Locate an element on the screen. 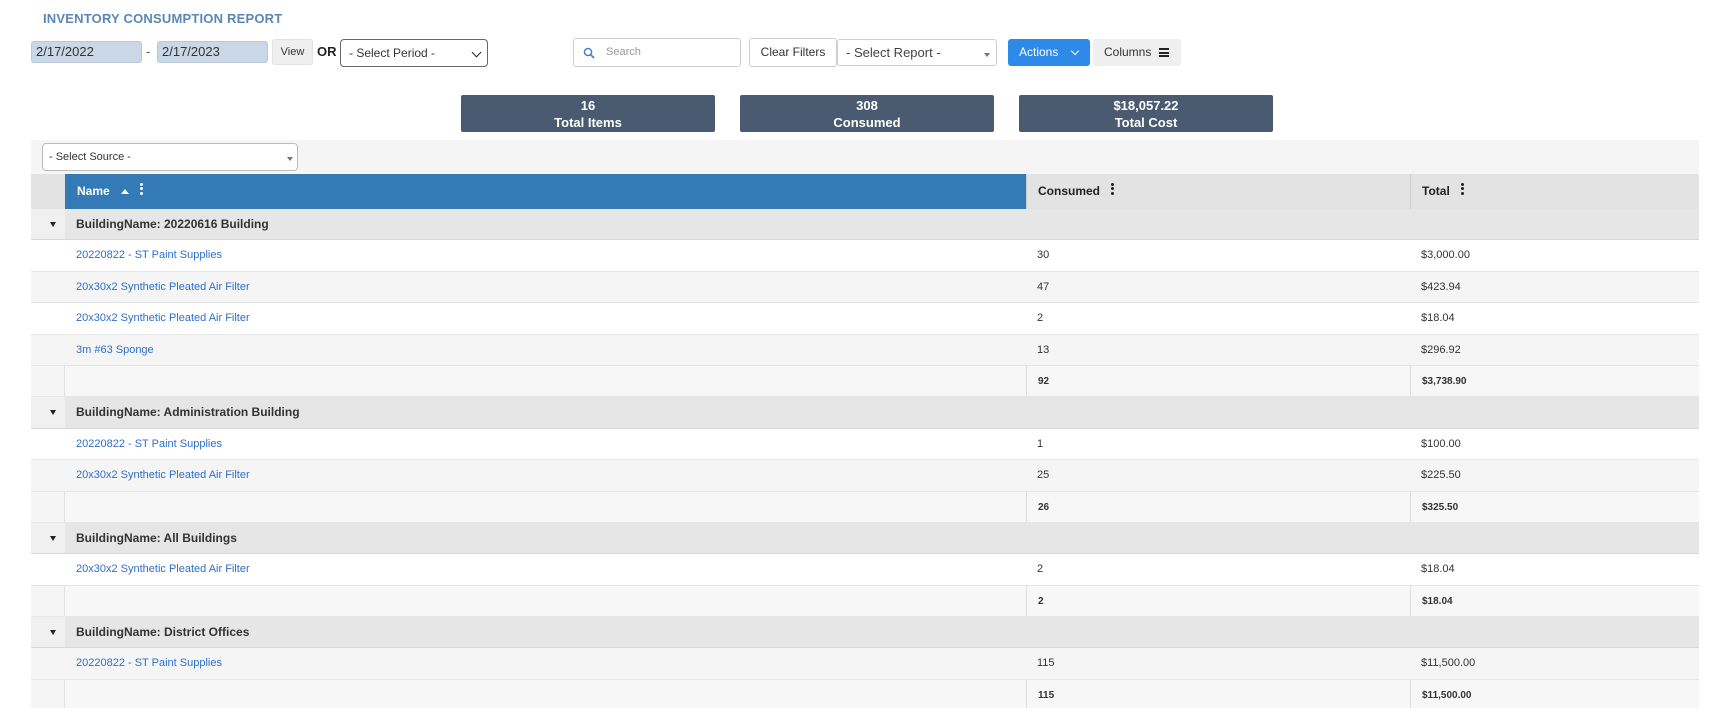 The height and width of the screenshot is (708, 1730). grid-header: Name Consumed Total is located at coordinates (865, 191).